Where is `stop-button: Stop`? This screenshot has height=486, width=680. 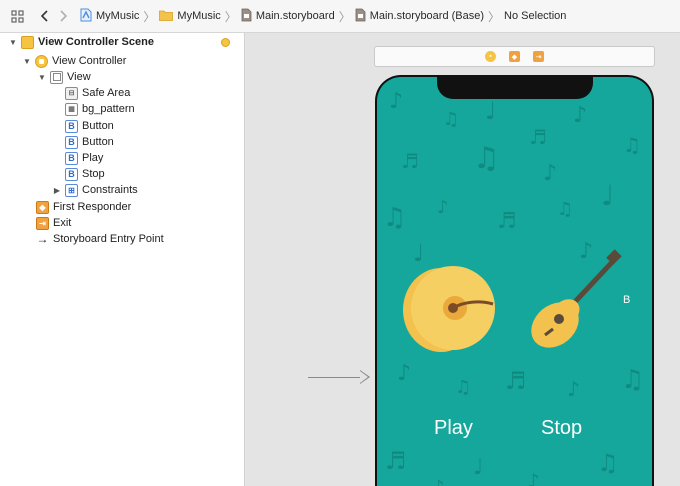
stop-button: Stop is located at coordinates (561, 428).